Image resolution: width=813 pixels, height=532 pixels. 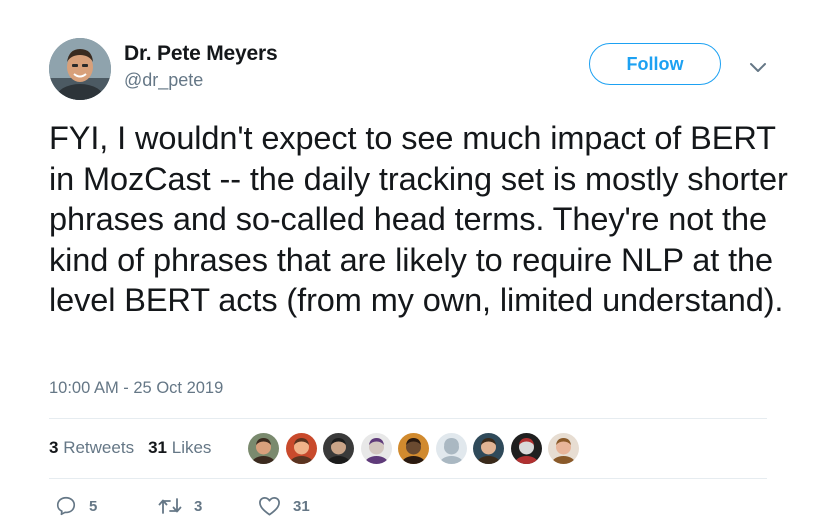 What do you see at coordinates (301, 506) in the screenshot?
I see `like-count: 31` at bounding box center [301, 506].